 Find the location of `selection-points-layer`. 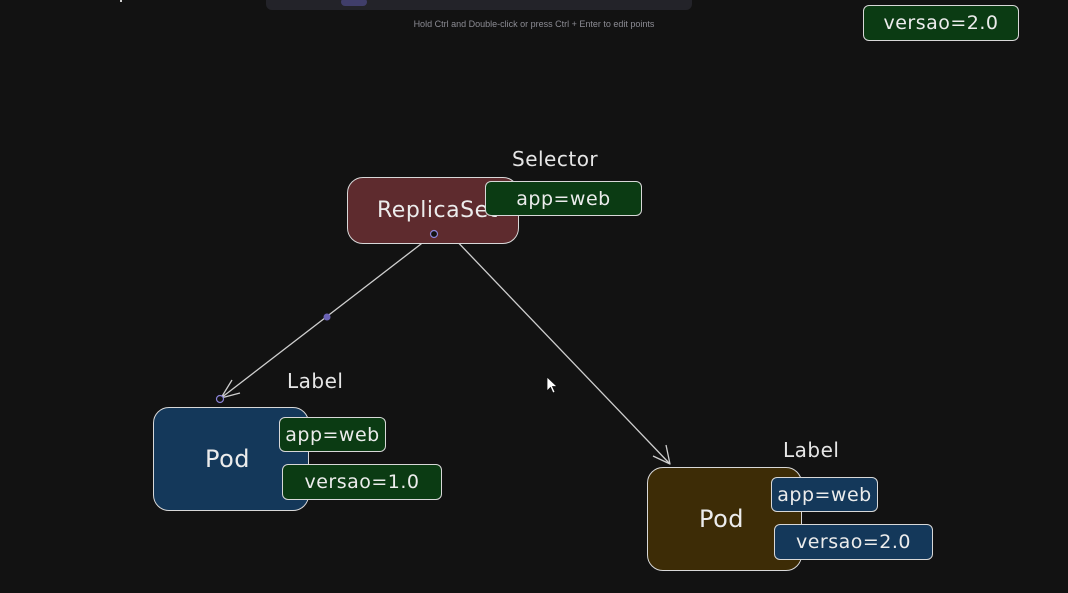

selection-points-layer is located at coordinates (387, 316).